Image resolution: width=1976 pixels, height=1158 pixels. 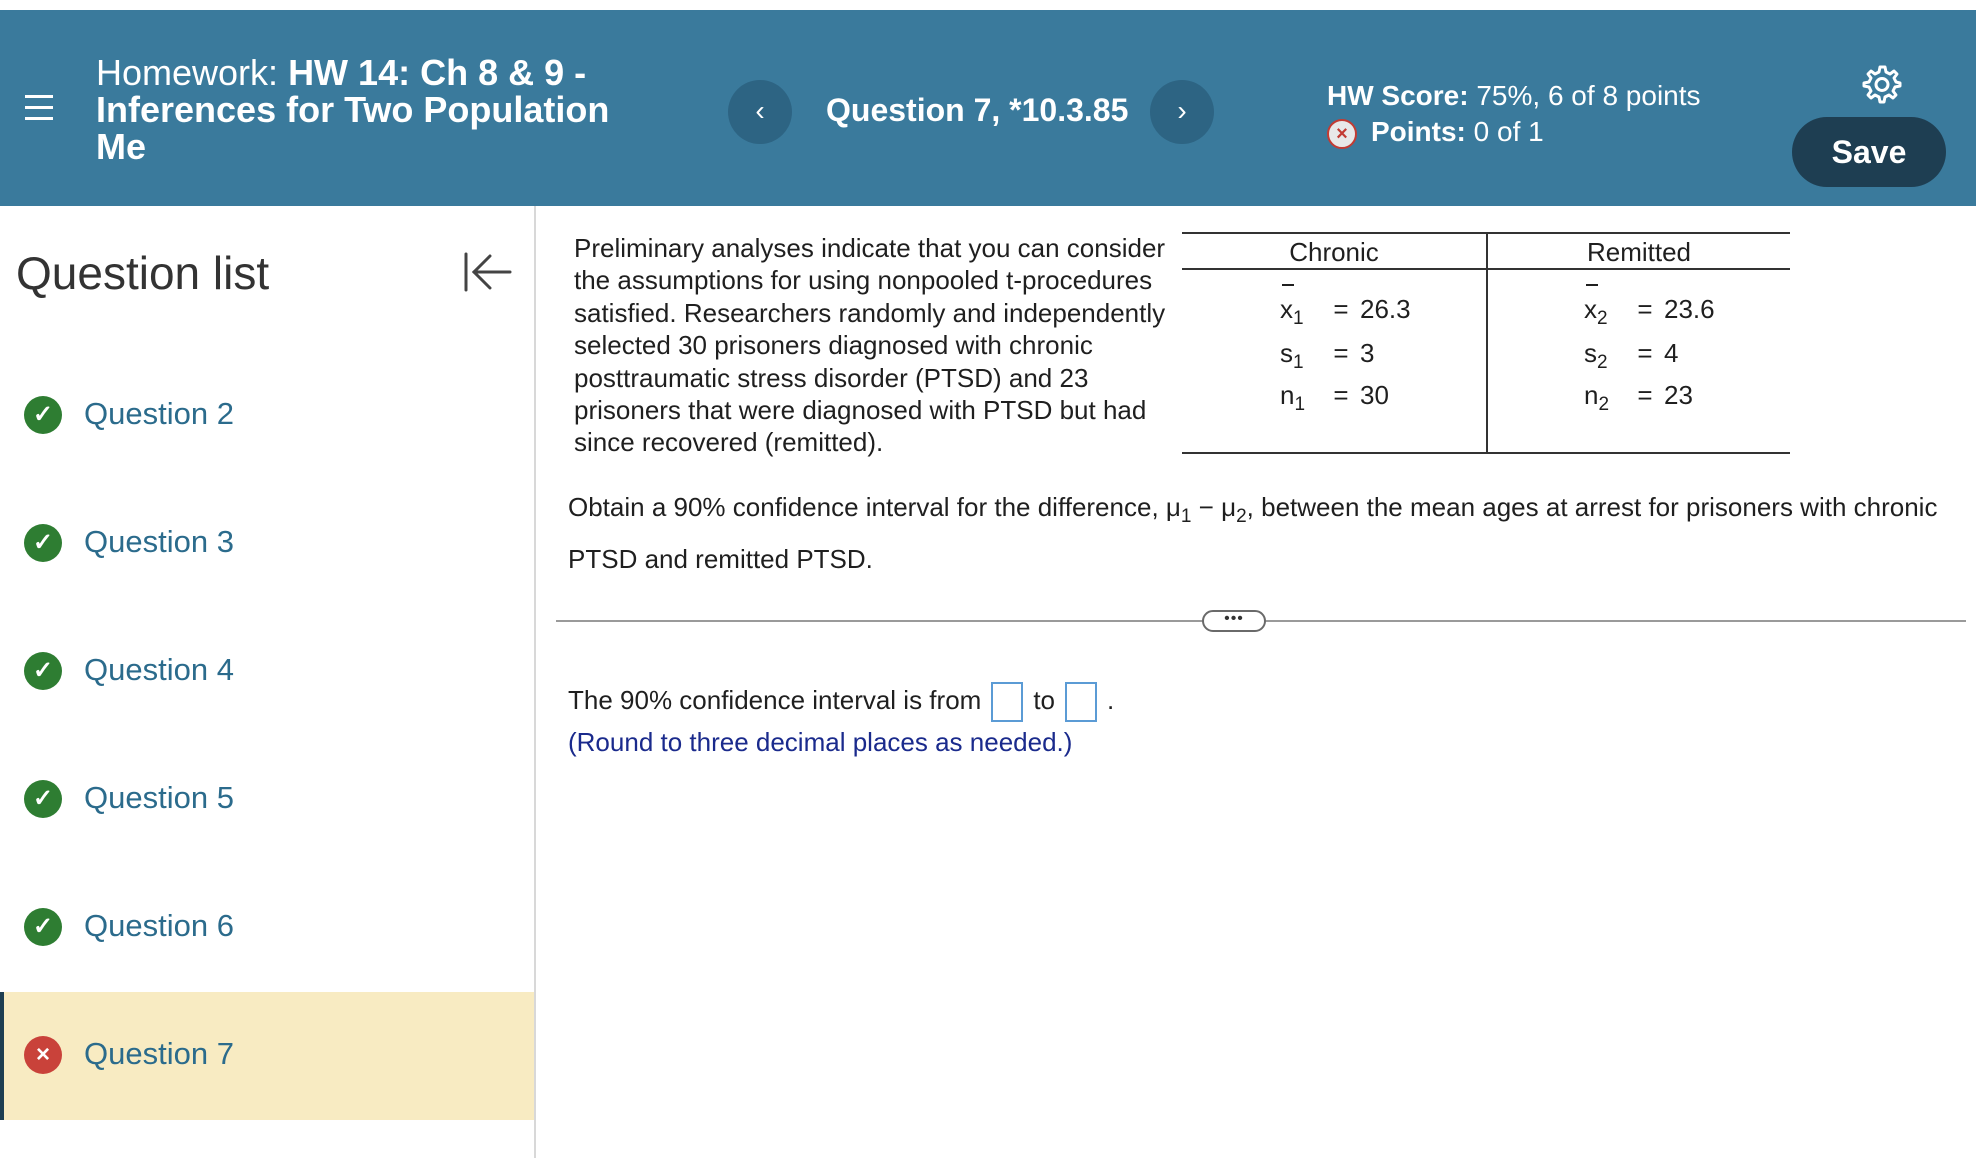 What do you see at coordinates (1638, 252) in the screenshot?
I see `table-header-remitted: Remitted` at bounding box center [1638, 252].